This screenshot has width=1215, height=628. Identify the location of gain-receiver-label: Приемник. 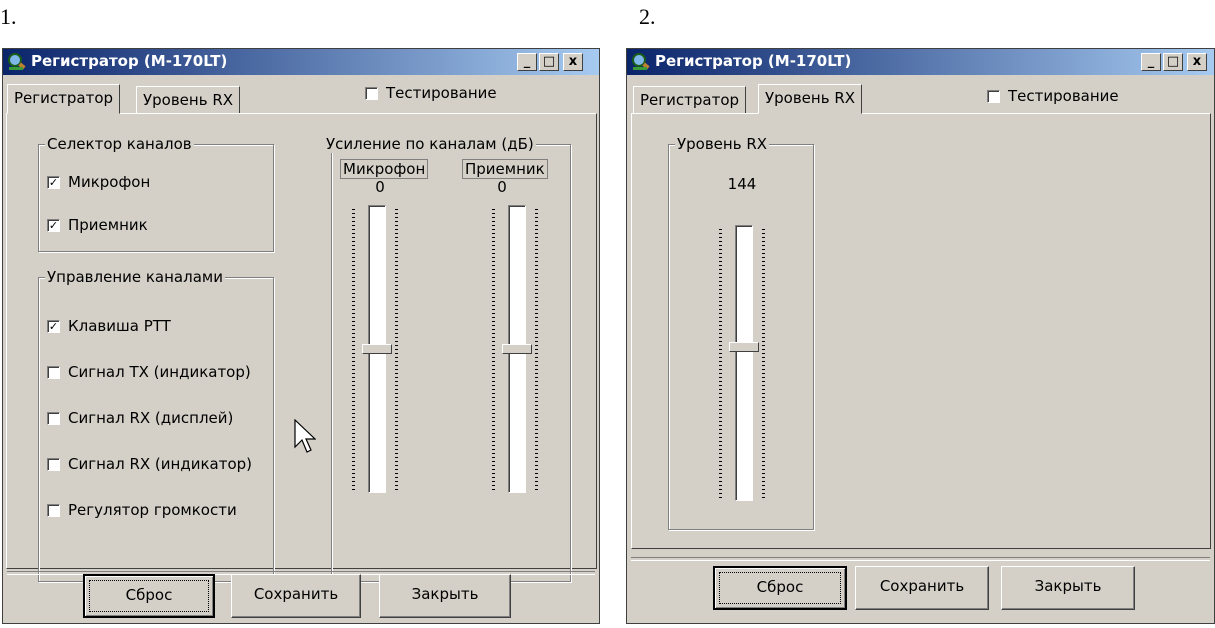
(505, 169).